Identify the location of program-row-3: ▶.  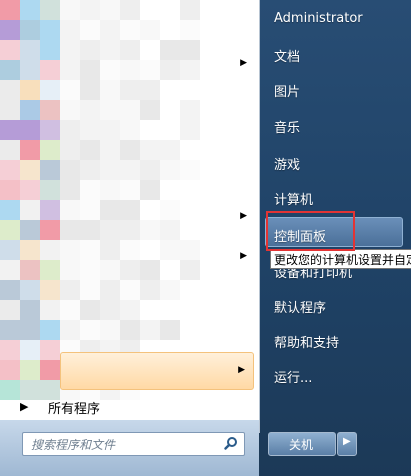
(129, 256).